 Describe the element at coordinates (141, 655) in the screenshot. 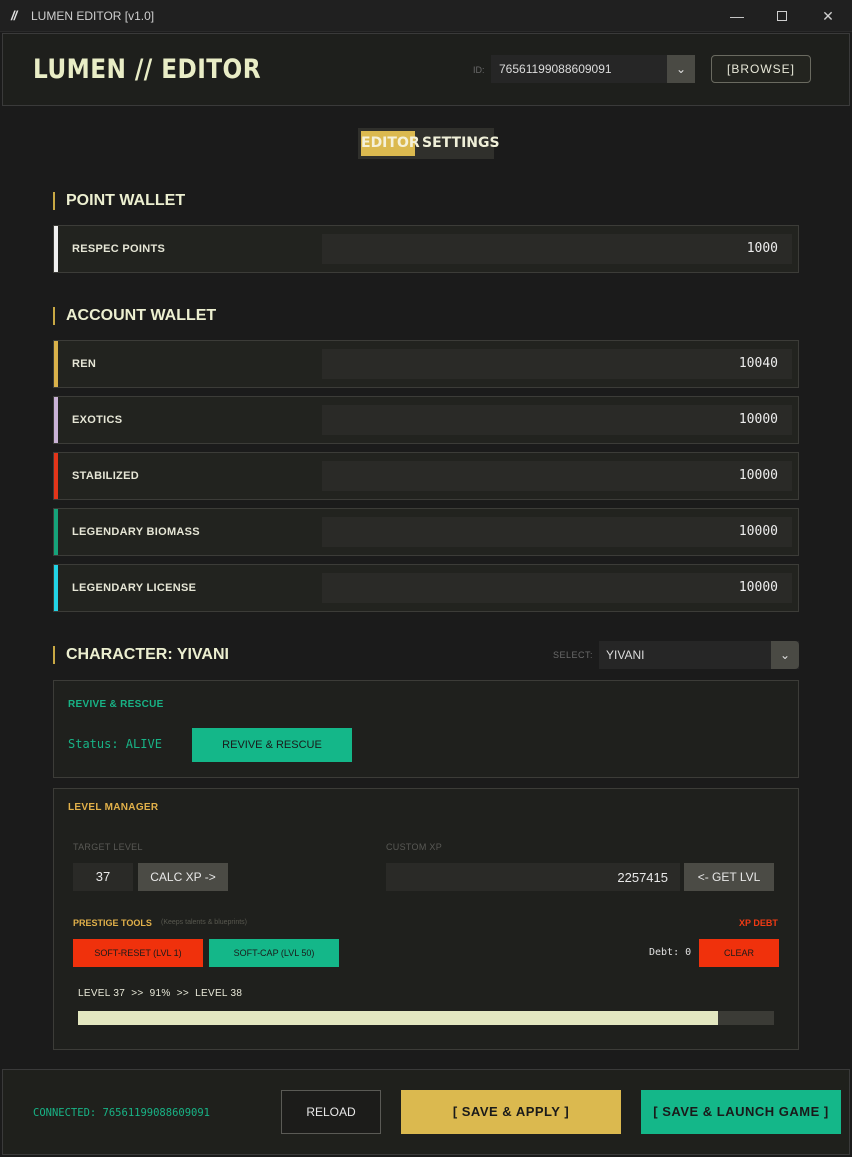

I see `character-title: CHARACTER: YIVANI` at that location.